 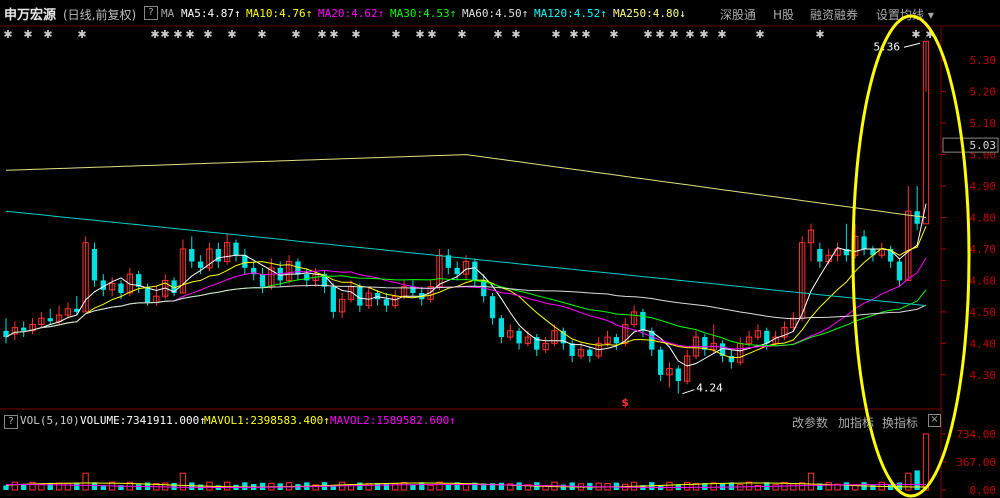 I want to click on volume-indicator-label: VOL(5,10), so click(x=50, y=420).